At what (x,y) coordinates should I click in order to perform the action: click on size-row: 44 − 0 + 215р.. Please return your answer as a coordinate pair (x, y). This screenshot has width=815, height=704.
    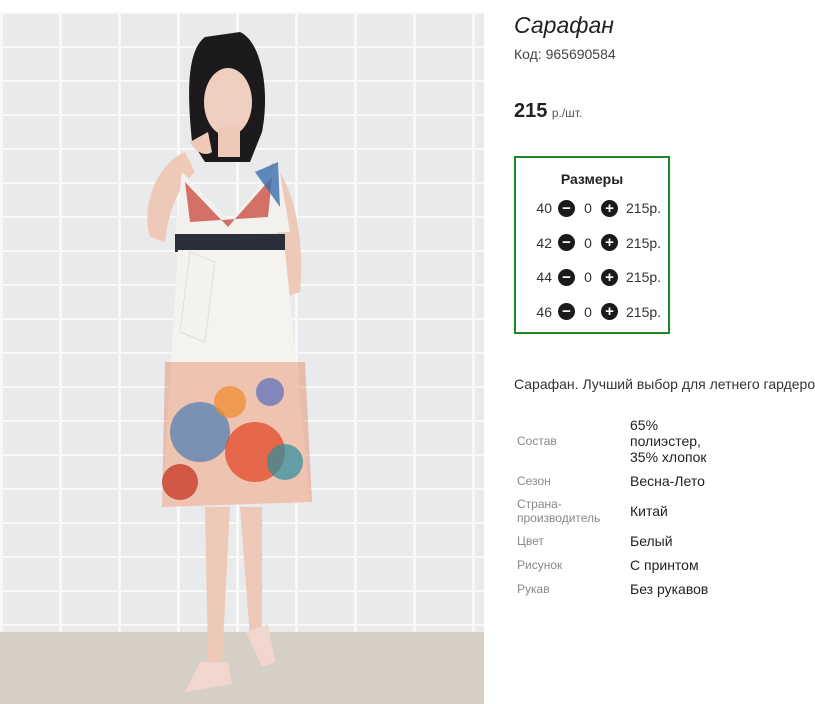
    Looking at the image, I should click on (592, 277).